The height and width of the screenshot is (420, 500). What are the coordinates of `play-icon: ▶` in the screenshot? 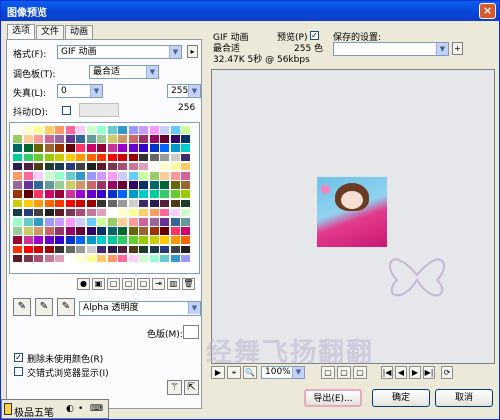 It's located at (415, 372).